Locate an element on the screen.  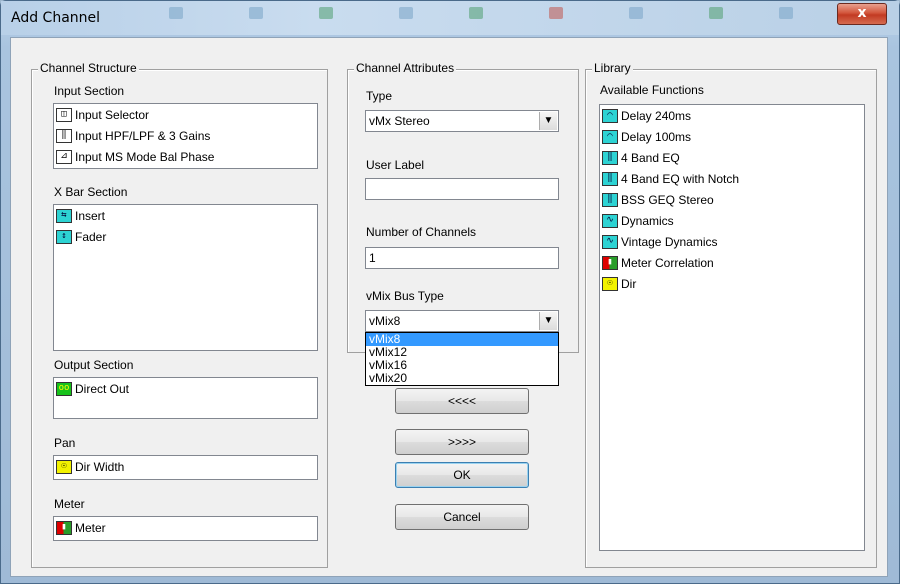
list-item-label: Meter Correlation is located at coordinates (667, 262).